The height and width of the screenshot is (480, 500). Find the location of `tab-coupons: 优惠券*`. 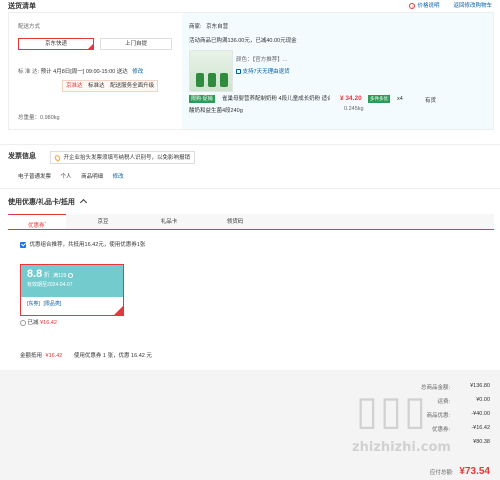

tab-coupons: 优惠券* is located at coordinates (37, 221).